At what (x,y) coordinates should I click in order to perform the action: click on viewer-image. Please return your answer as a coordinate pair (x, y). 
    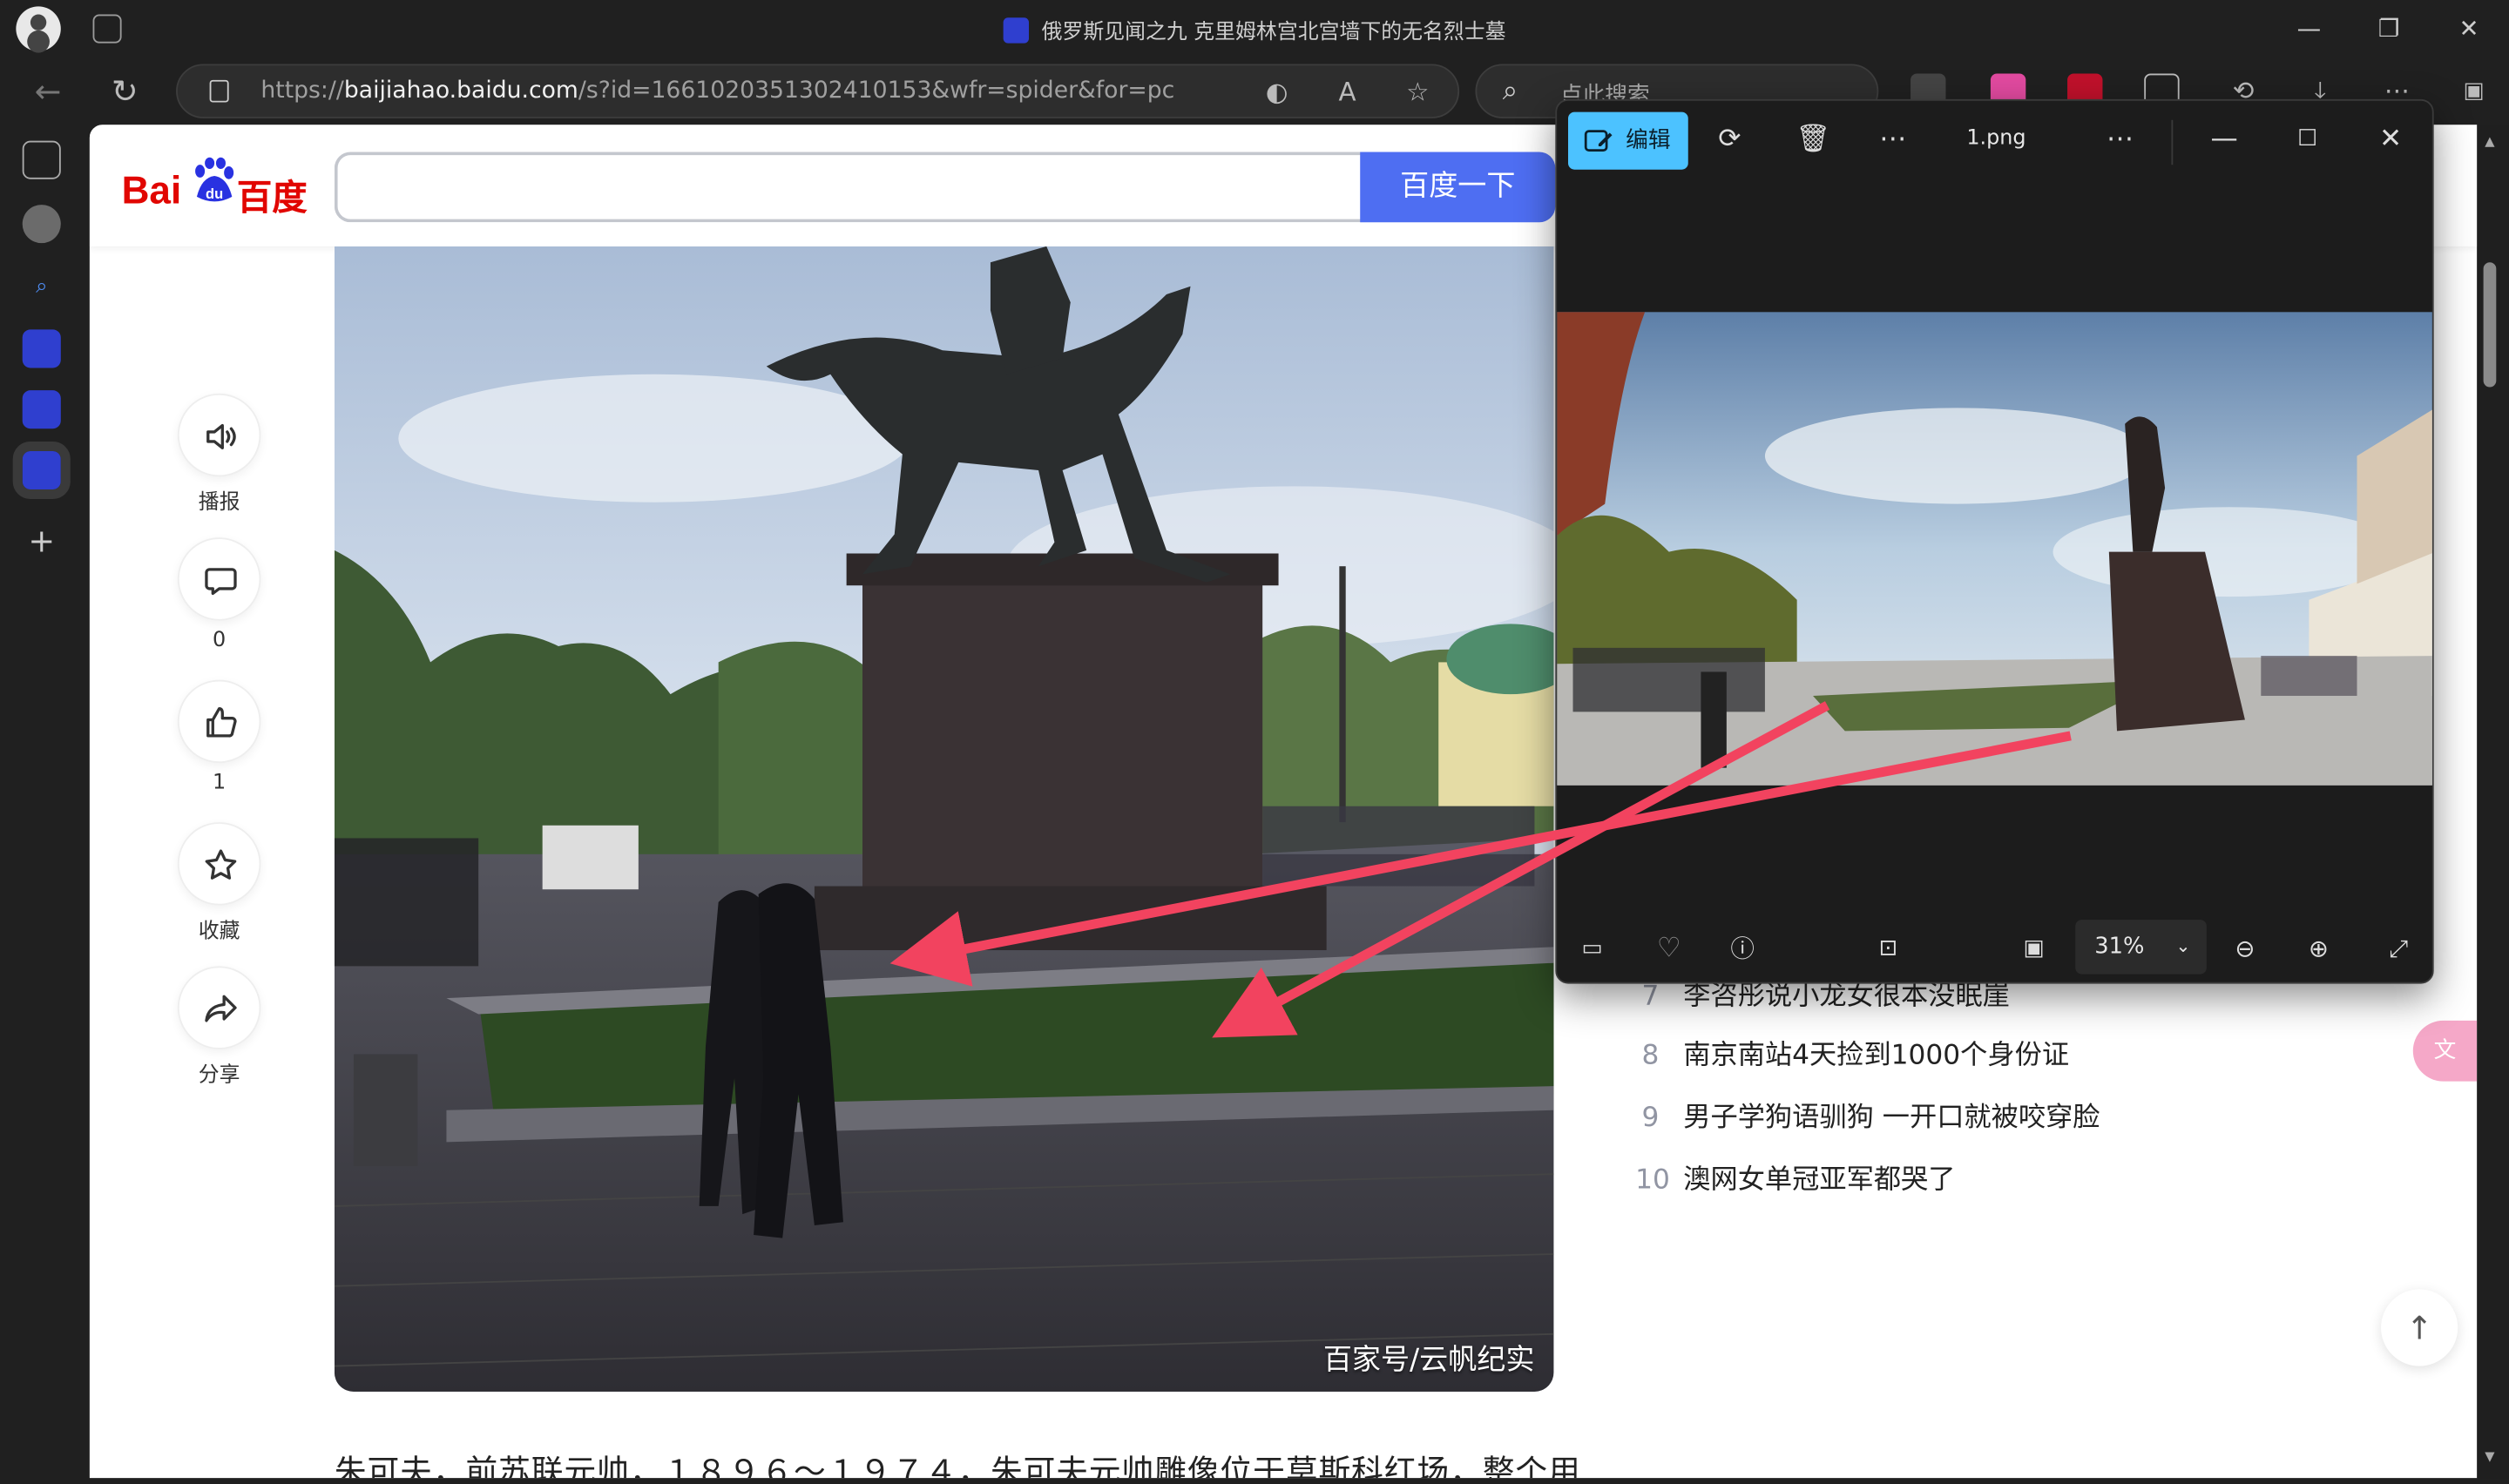
    Looking at the image, I should click on (1994, 549).